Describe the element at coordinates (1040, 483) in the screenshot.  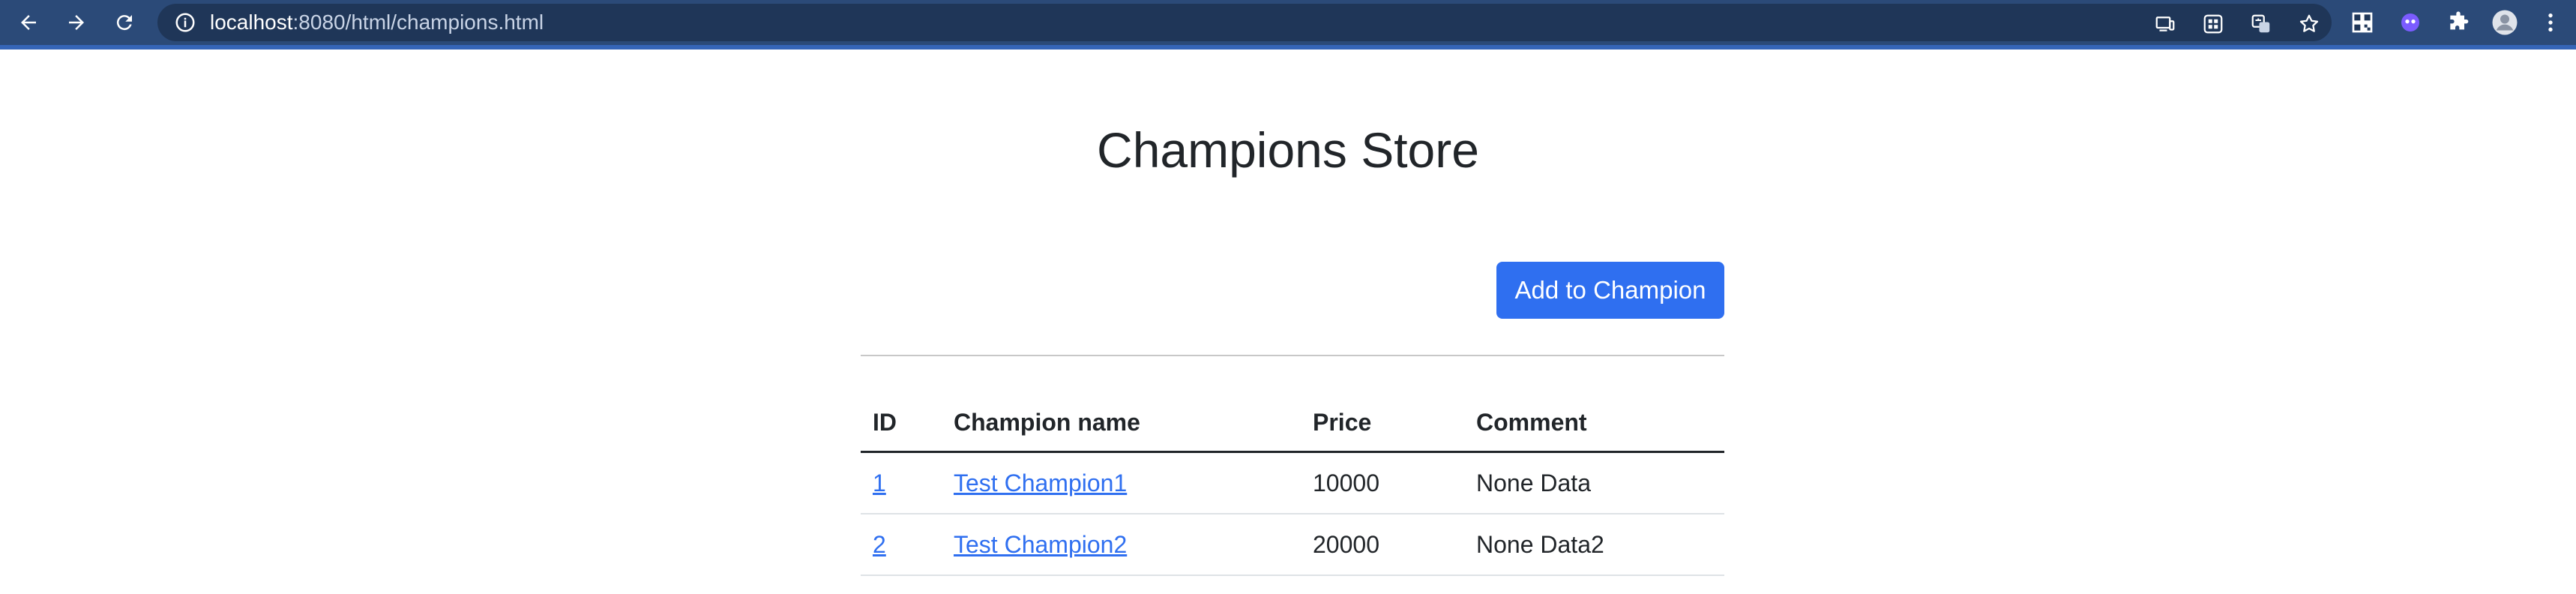
I see `champion-name-link: Test Champion1` at that location.